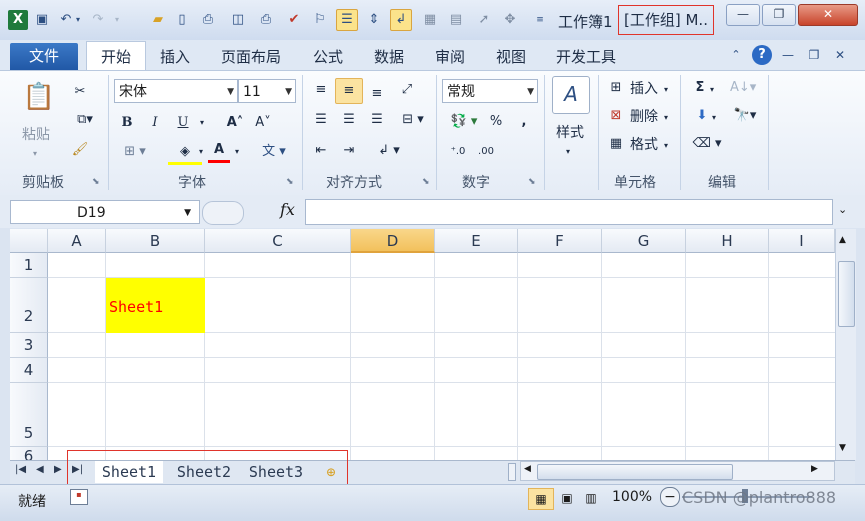 The height and width of the screenshot is (521, 865). I want to click on merge-center-icon: ⊟ ▾, so click(413, 120).